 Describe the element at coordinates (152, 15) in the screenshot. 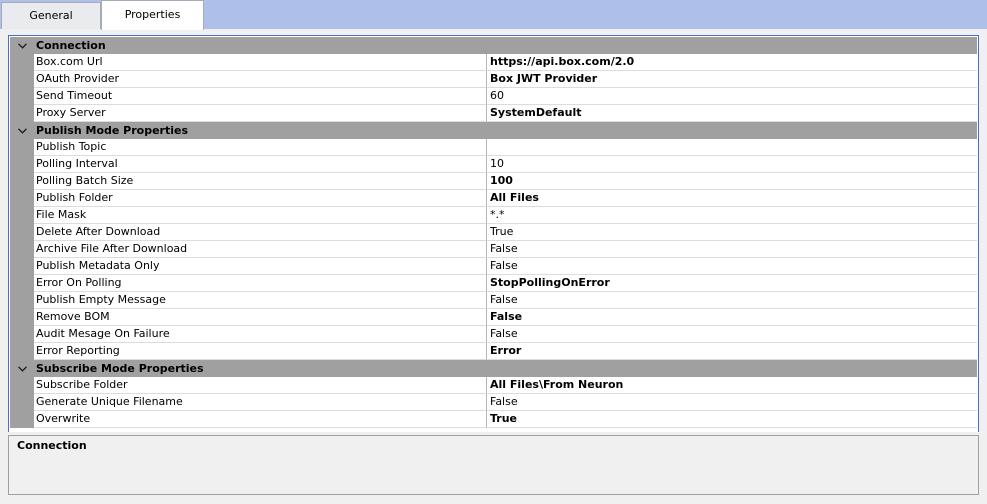

I see `tab-properties: Properties` at that location.